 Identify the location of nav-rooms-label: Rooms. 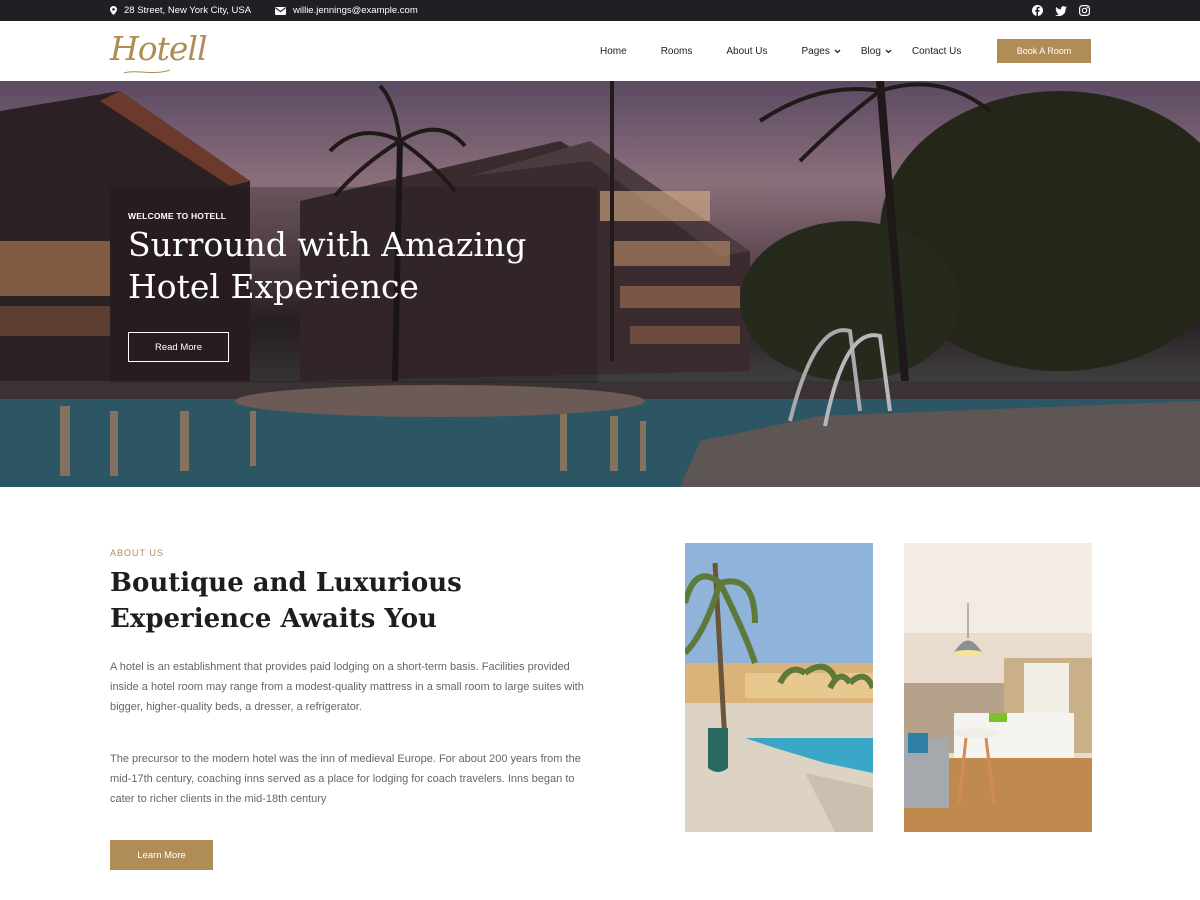
(676, 51).